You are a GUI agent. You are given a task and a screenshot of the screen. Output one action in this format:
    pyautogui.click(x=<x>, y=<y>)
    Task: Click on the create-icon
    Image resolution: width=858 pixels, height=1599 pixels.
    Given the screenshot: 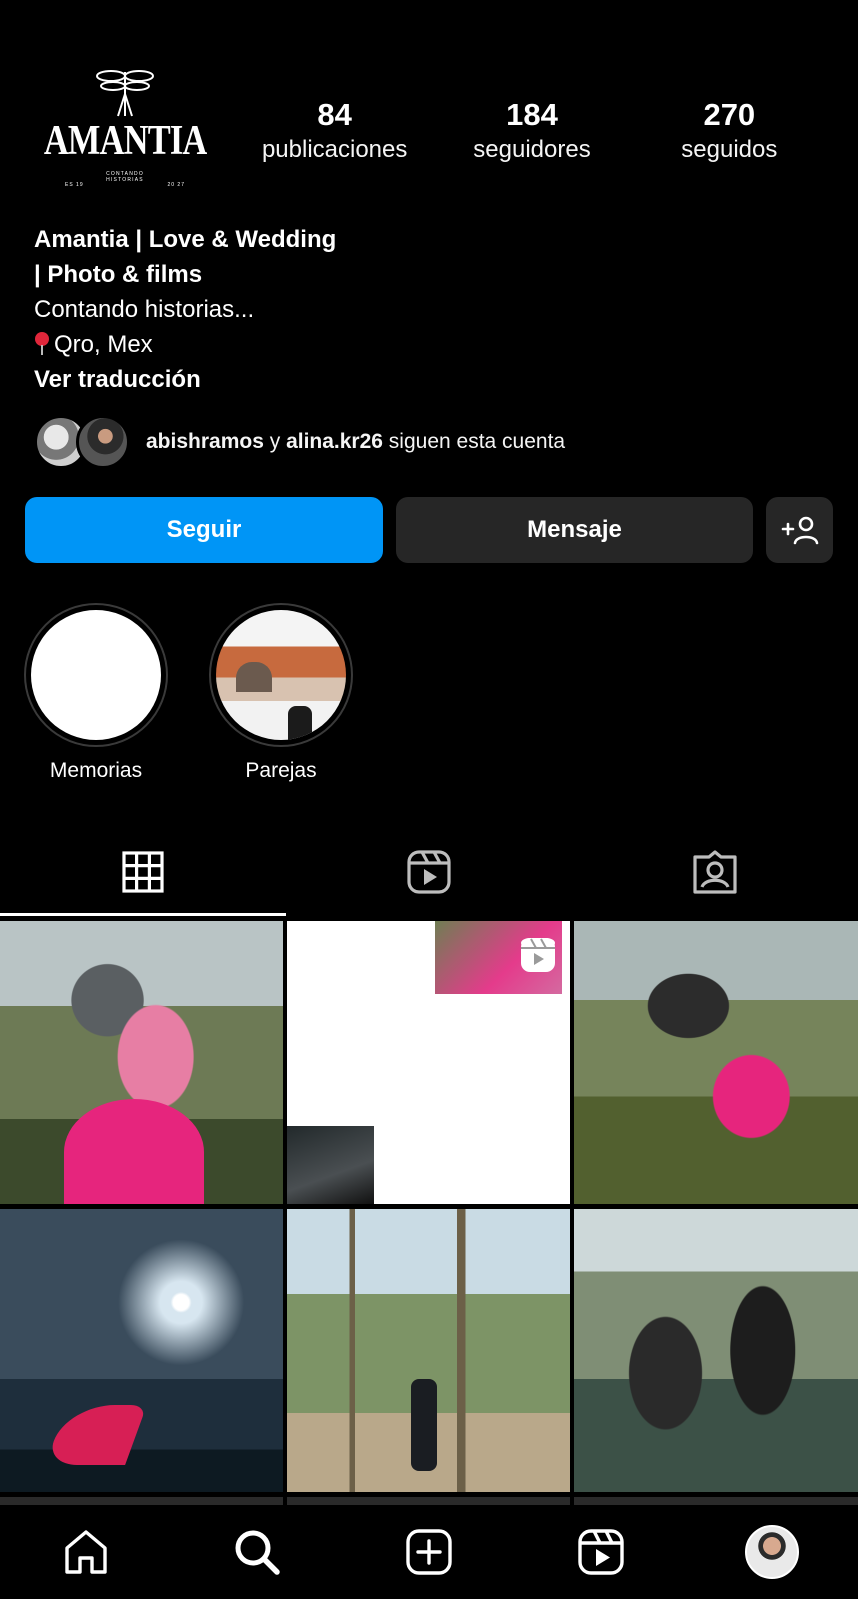 What is the action you would take?
    pyautogui.click(x=429, y=1552)
    